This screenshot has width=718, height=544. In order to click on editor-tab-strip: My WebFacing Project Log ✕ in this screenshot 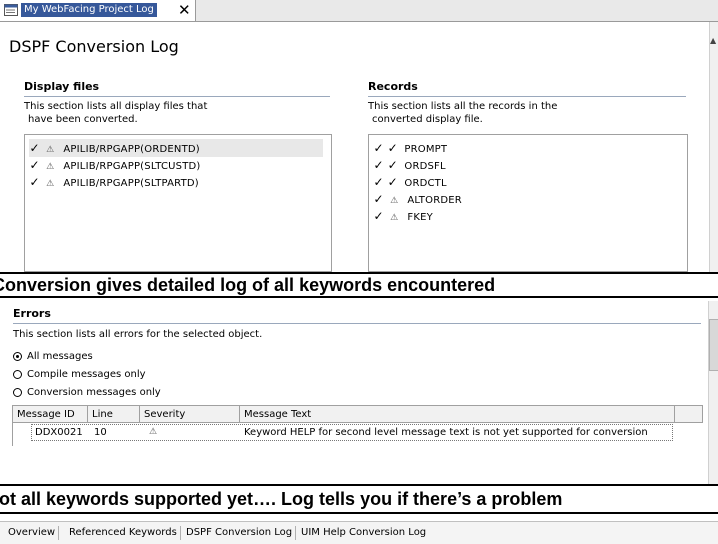, I will do `click(359, 11)`.